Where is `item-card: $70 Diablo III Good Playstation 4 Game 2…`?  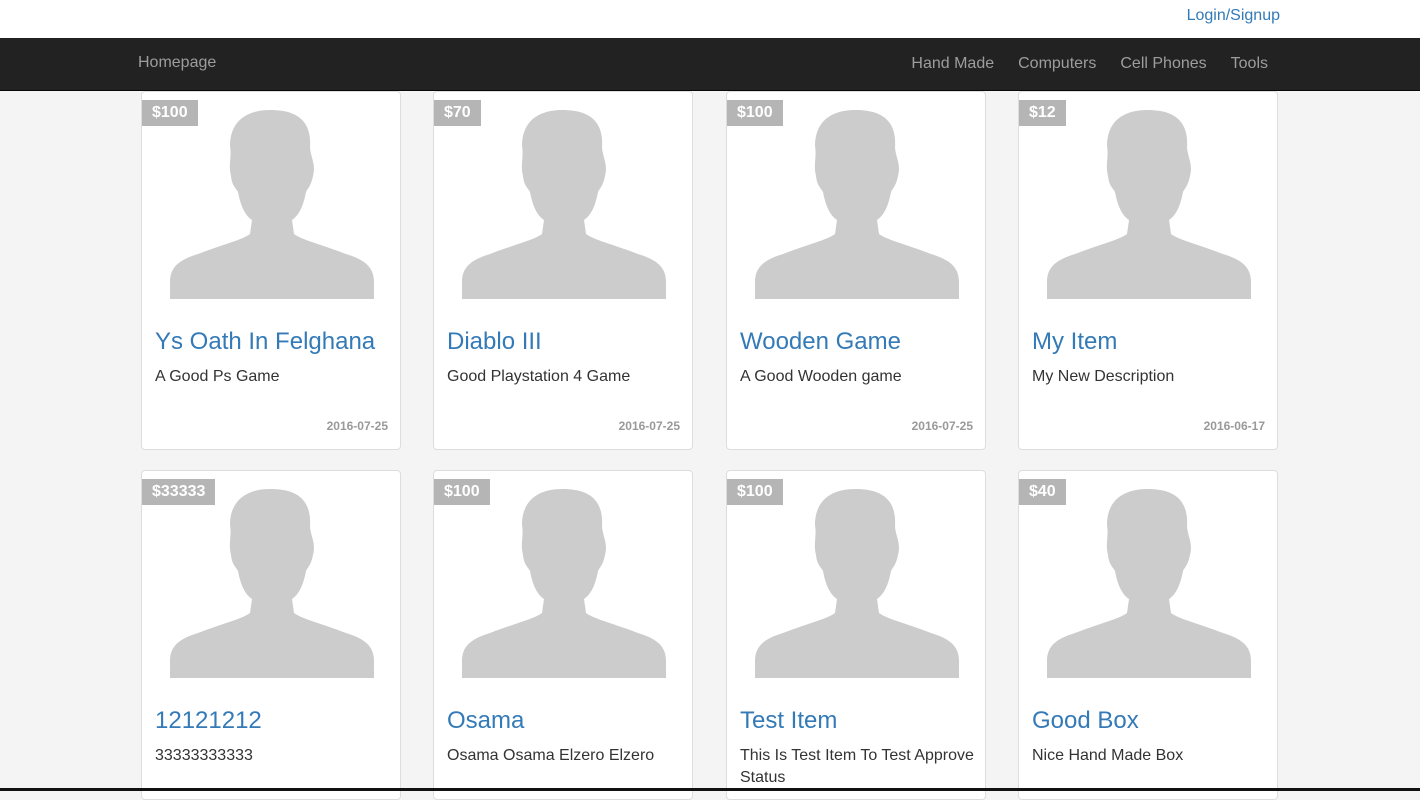
item-card: $70 Diablo III Good Playstation 4 Game 2… is located at coordinates (563, 270).